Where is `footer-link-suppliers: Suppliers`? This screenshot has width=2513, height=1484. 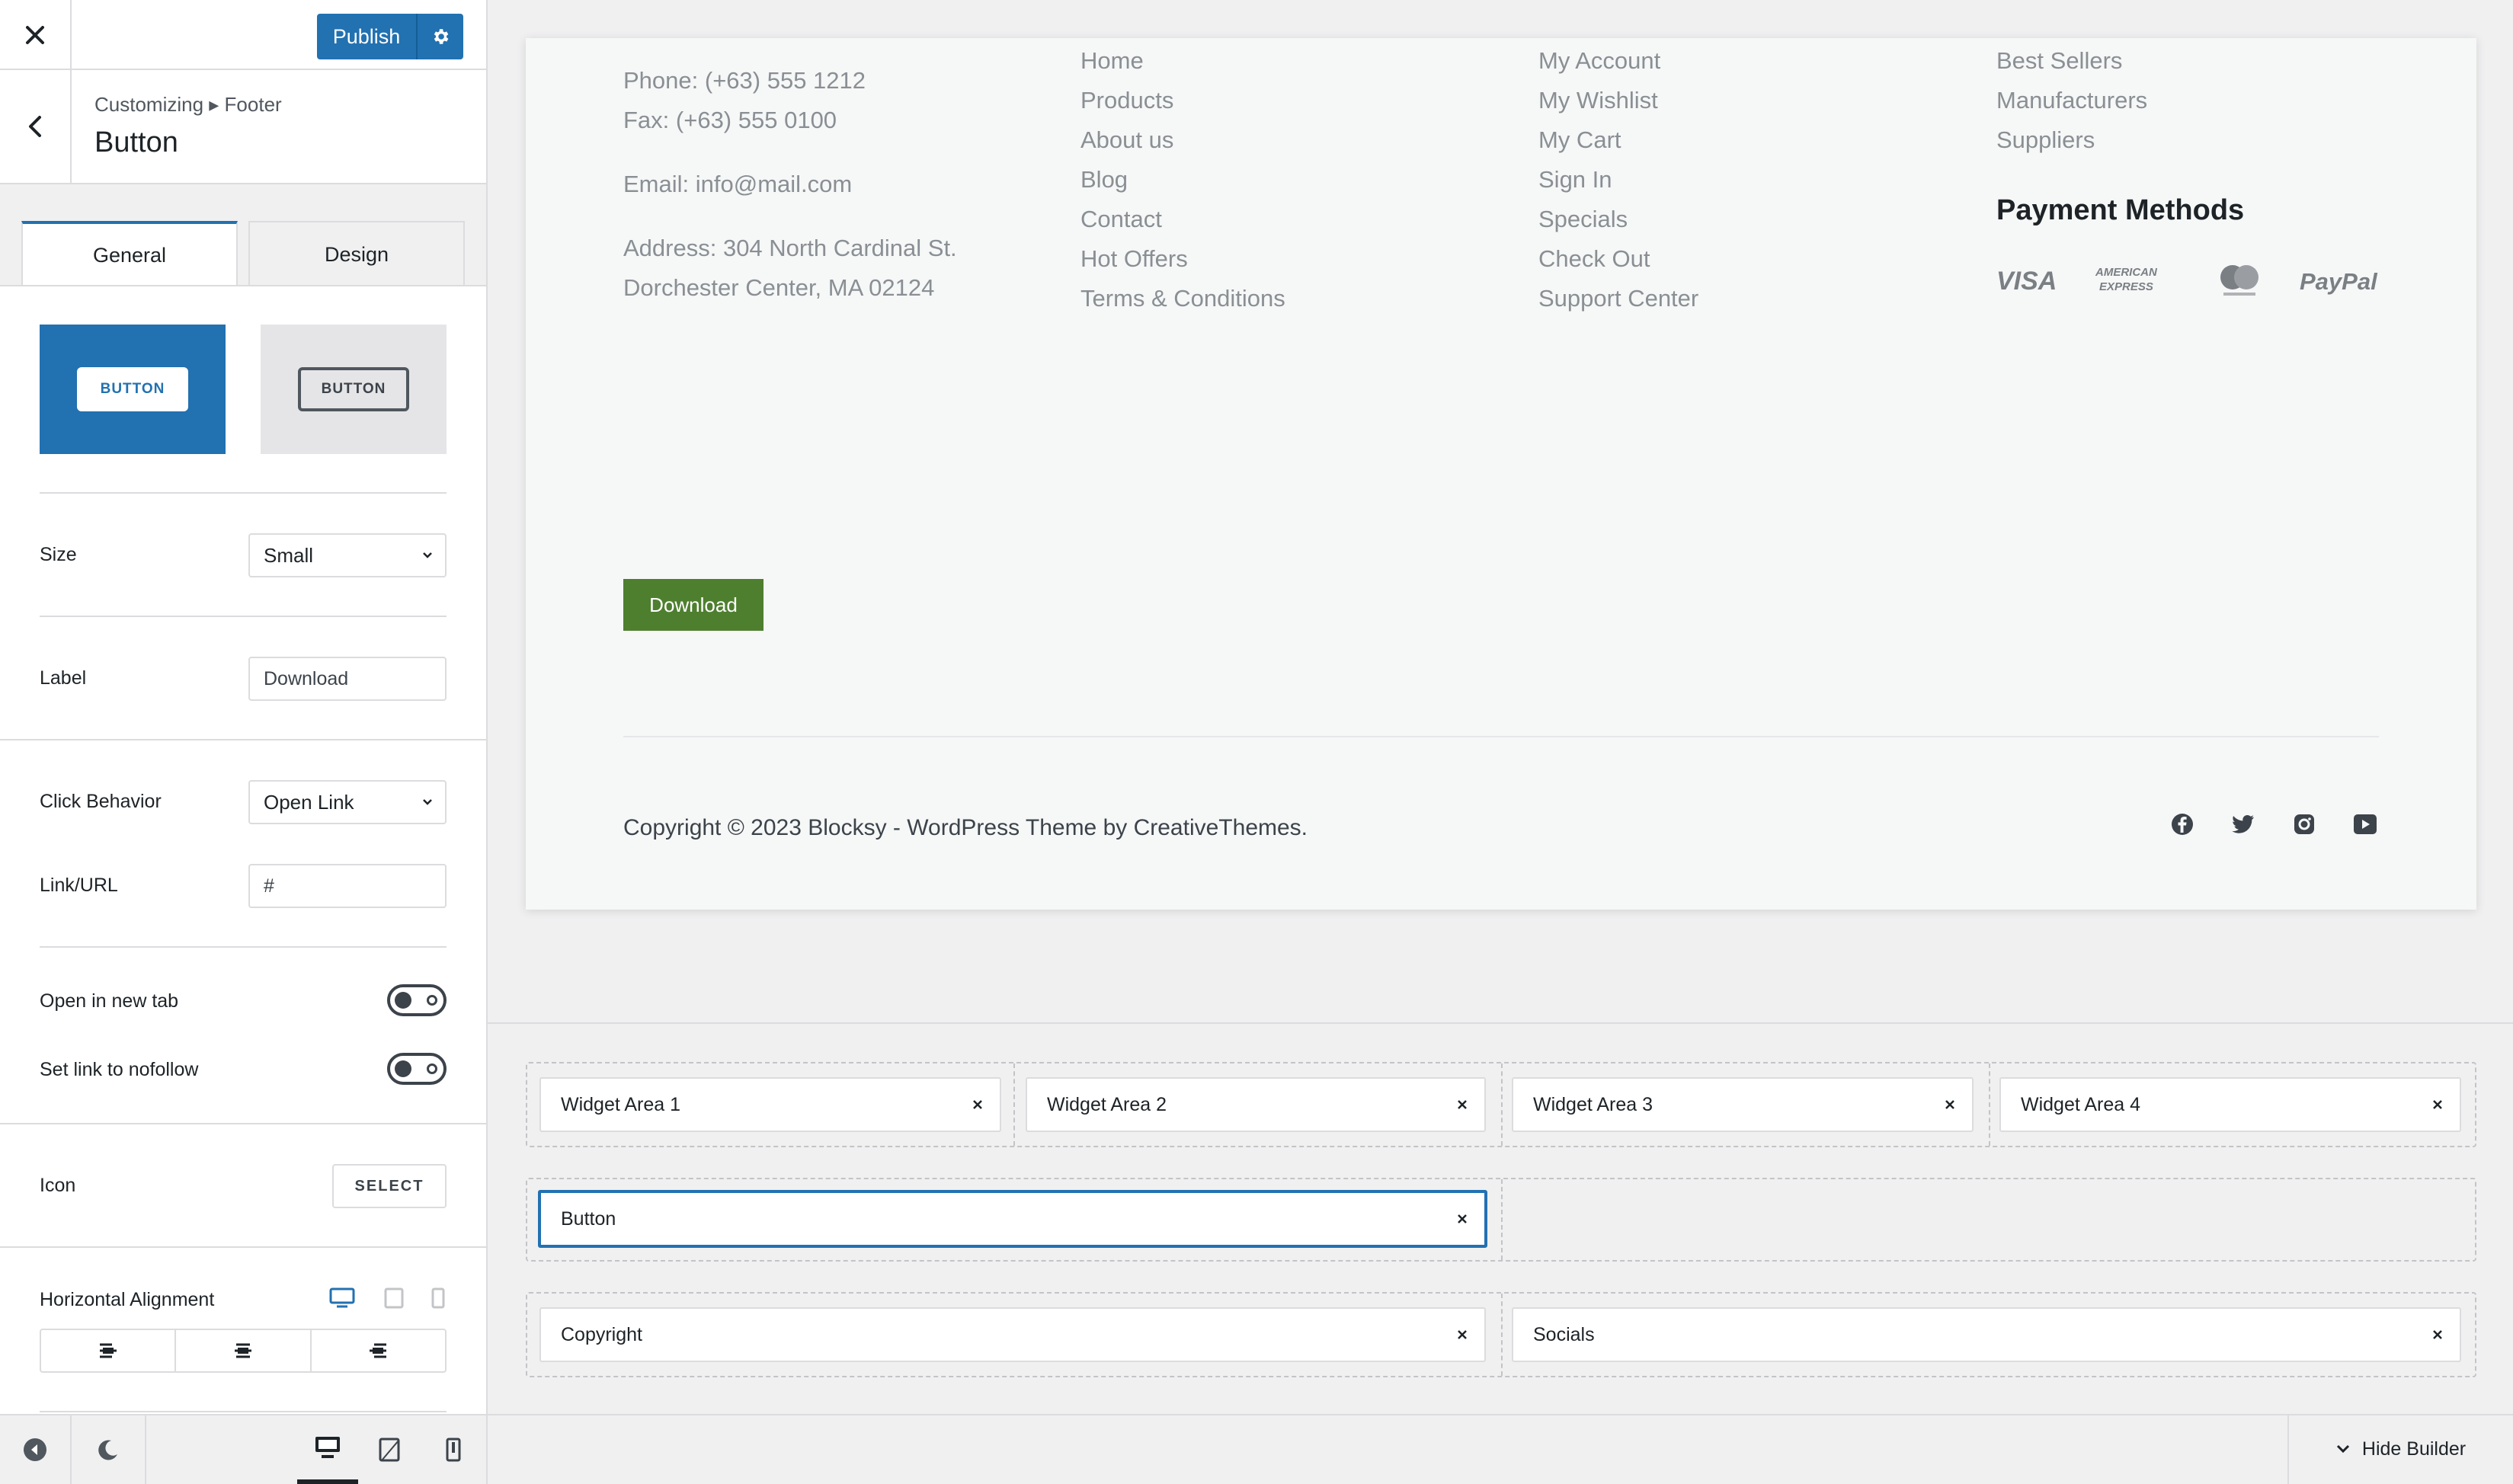 footer-link-suppliers: Suppliers is located at coordinates (2045, 140).